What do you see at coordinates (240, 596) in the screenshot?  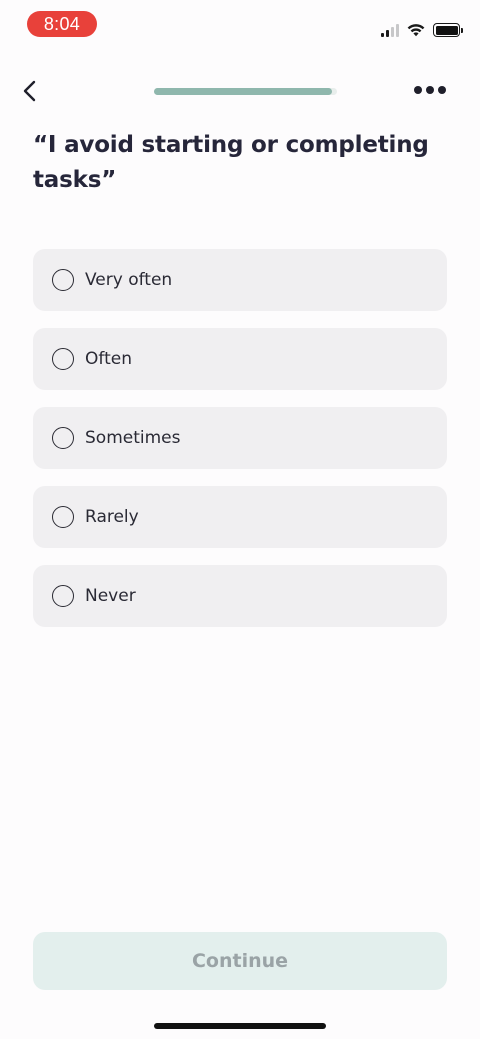 I see `option-never: Never` at bounding box center [240, 596].